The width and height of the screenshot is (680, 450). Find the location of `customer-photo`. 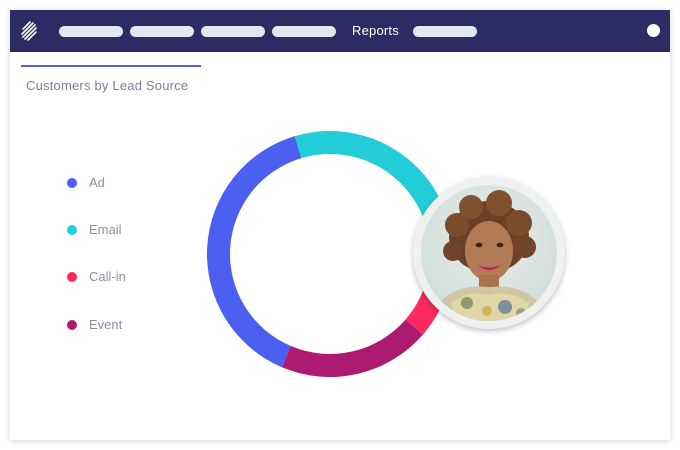

customer-photo is located at coordinates (489, 253).